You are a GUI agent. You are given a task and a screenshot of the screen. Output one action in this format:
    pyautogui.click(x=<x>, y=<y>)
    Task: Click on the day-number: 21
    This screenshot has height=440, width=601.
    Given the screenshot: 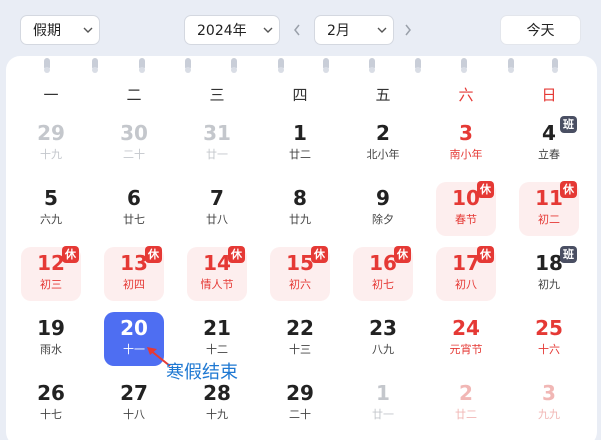 What is the action you would take?
    pyautogui.click(x=217, y=328)
    